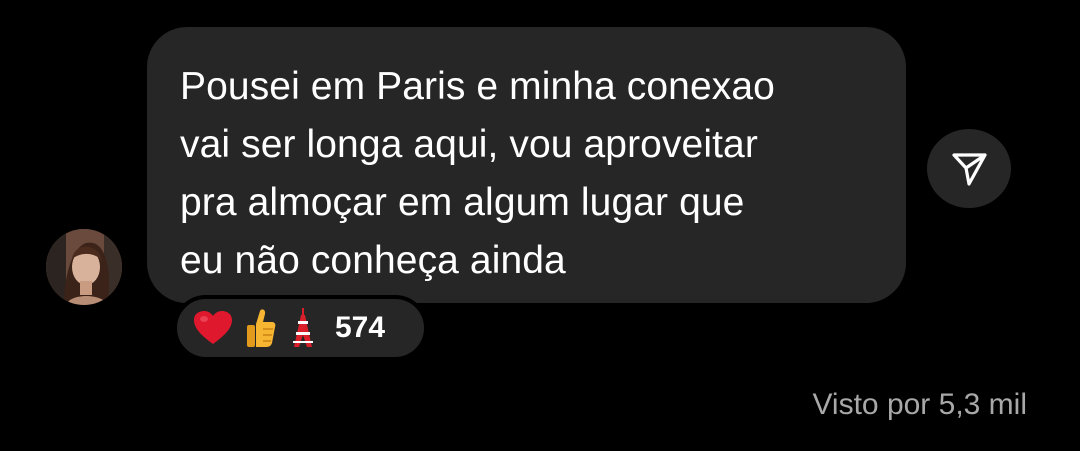  I want to click on avatar, so click(84, 267).